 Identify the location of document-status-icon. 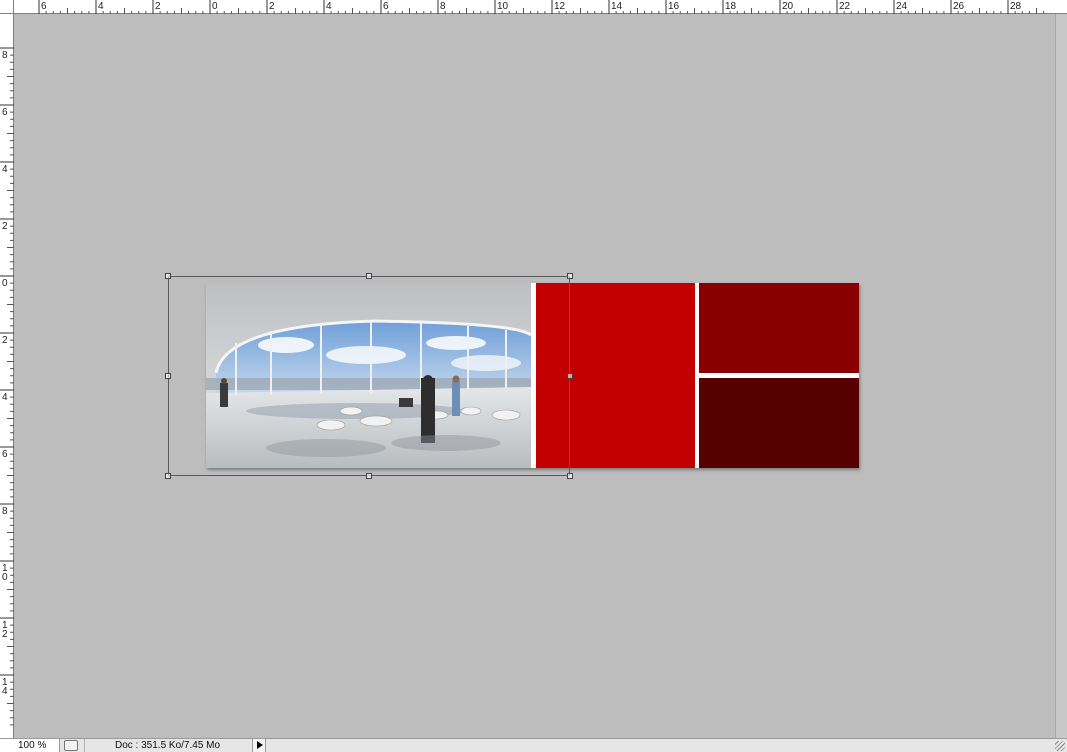
(71, 745).